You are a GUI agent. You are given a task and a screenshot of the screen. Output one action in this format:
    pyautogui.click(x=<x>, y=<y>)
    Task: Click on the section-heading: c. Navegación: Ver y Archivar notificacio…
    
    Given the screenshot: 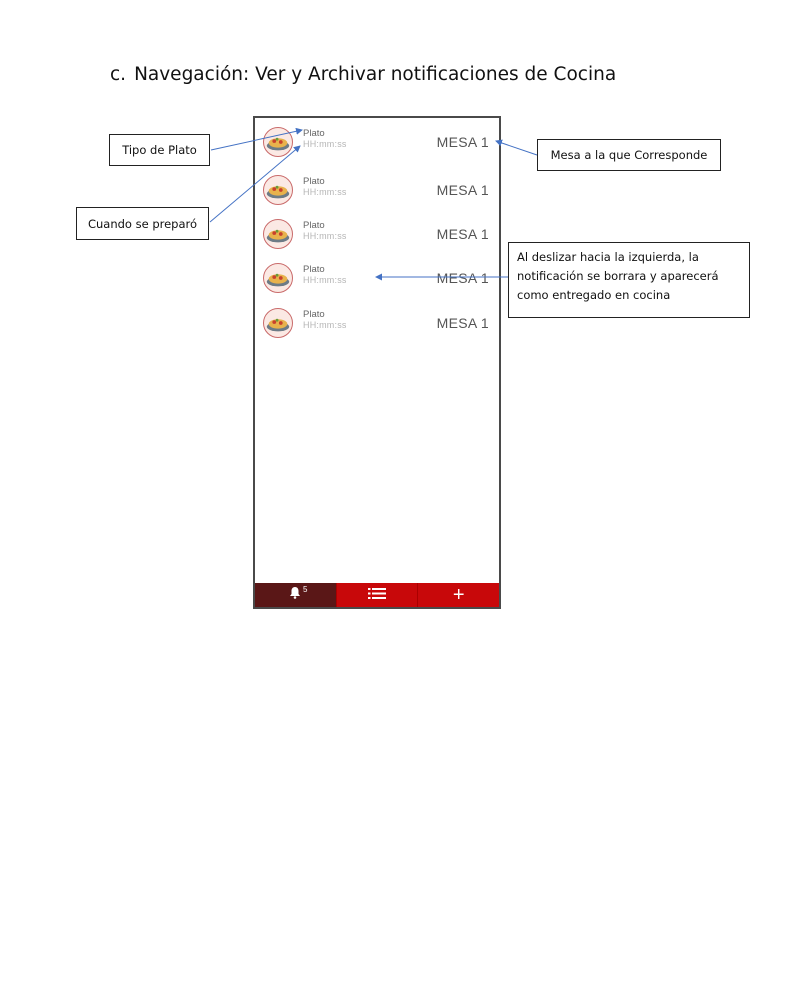 What is the action you would take?
    pyautogui.click(x=363, y=74)
    